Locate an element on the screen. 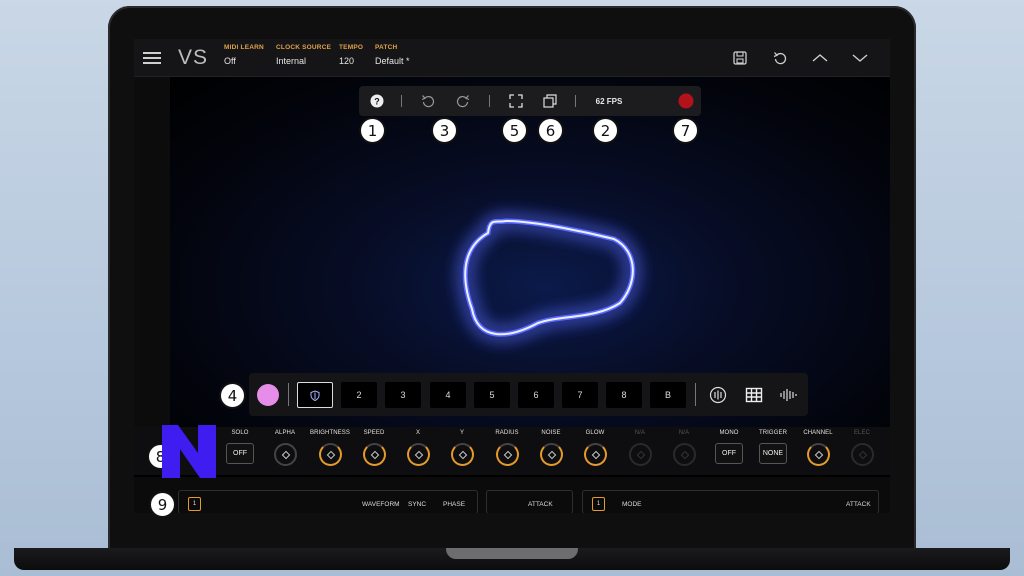 This screenshot has width=1024, height=576. side-strip is located at coordinates (152, 252).